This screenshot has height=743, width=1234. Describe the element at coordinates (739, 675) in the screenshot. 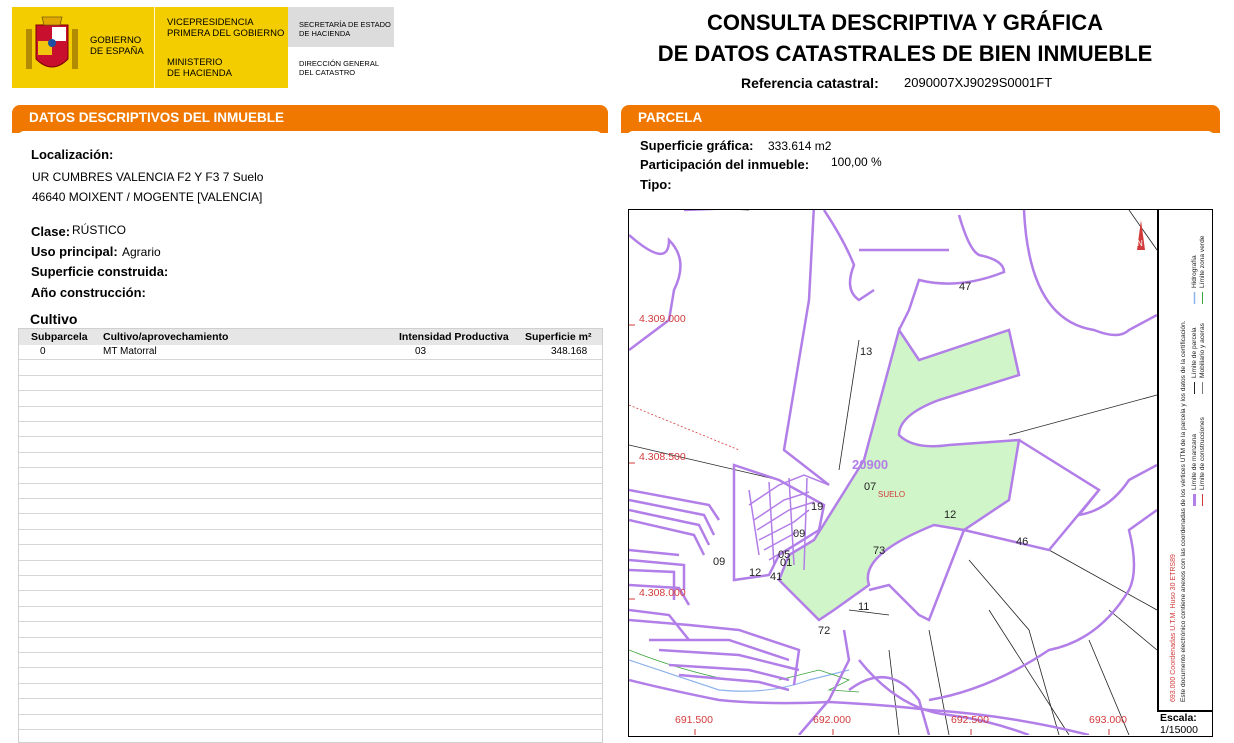

I see `hydrography-line` at that location.